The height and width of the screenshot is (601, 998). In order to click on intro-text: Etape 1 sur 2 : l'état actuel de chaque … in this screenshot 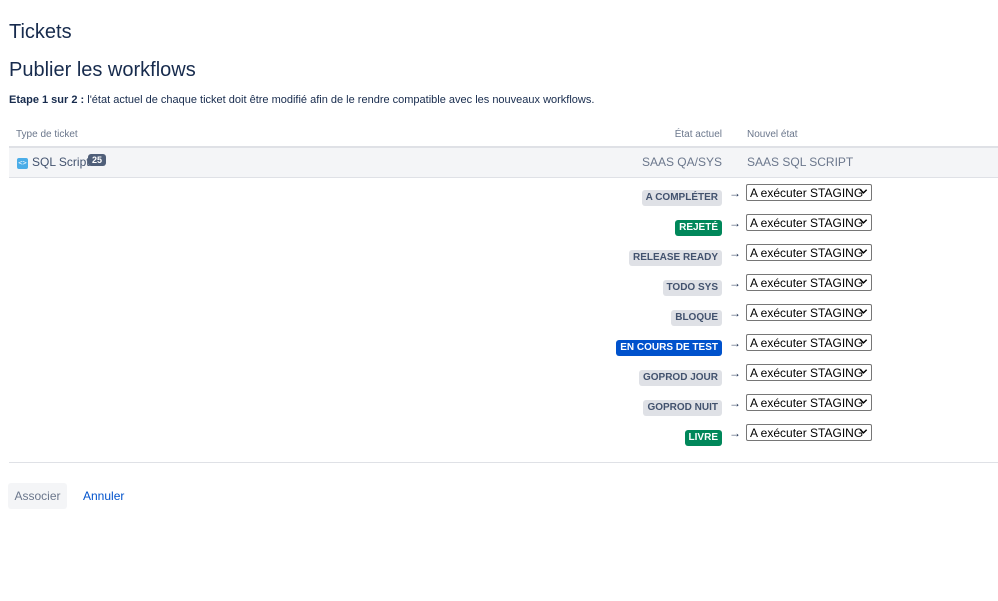, I will do `click(301, 100)`.